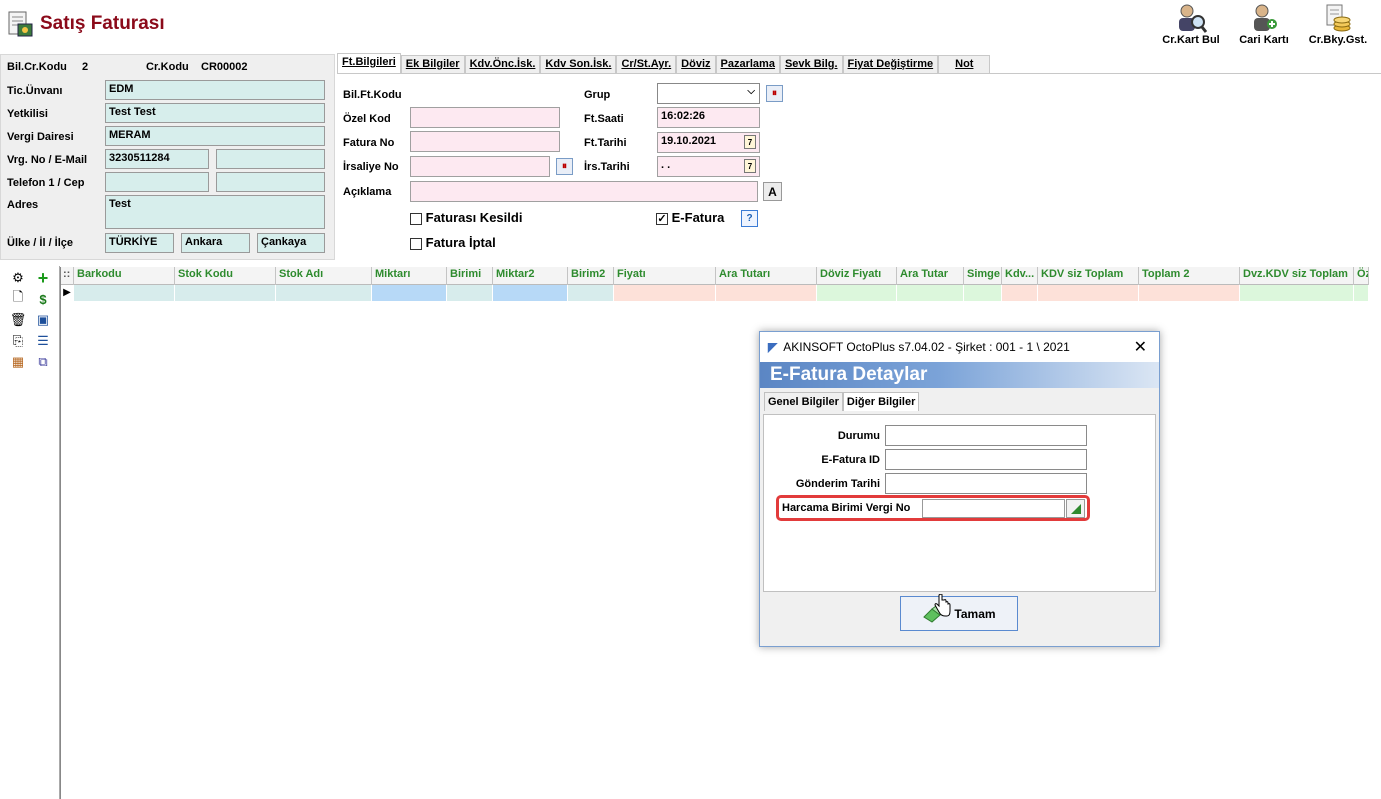 The image size is (1381, 799). Describe the element at coordinates (215, 136) in the screenshot. I see `vergi-dairesi-field: MERAM` at that location.